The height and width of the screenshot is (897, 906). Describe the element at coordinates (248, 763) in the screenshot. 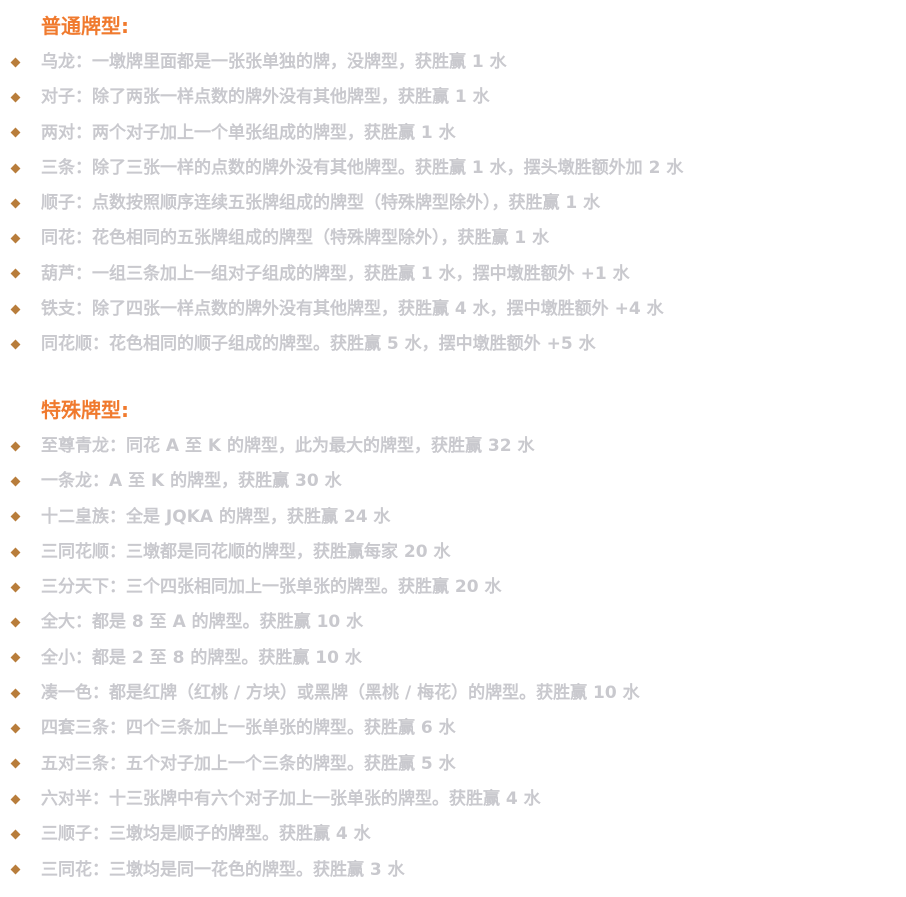

I see `rule-text: 五对三条：五个对子加上一个三条的牌型。获胜赢 5 水` at that location.